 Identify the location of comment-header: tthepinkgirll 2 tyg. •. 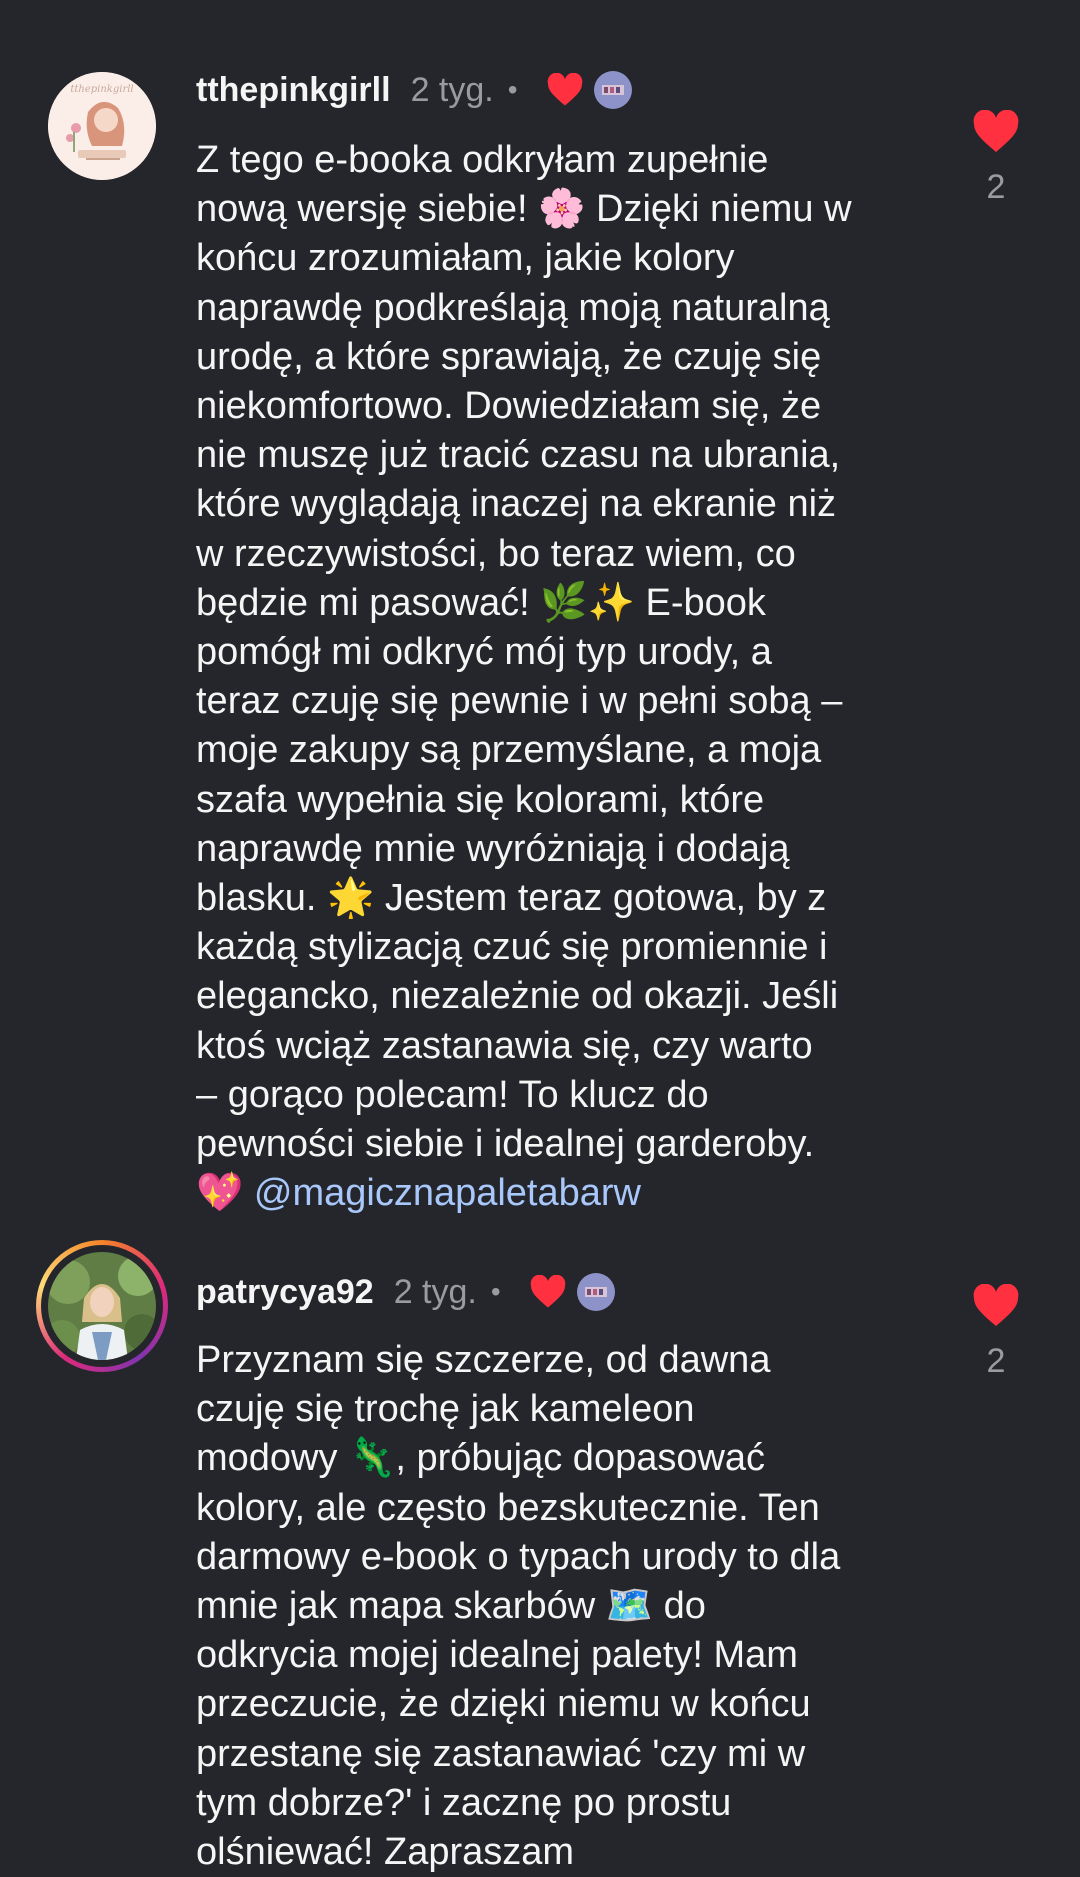
(414, 90).